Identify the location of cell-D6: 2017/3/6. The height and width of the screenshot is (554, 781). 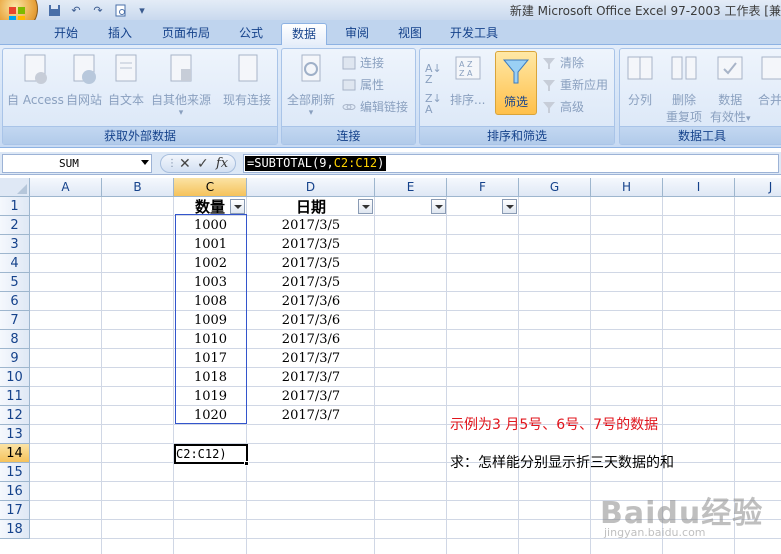
(311, 301).